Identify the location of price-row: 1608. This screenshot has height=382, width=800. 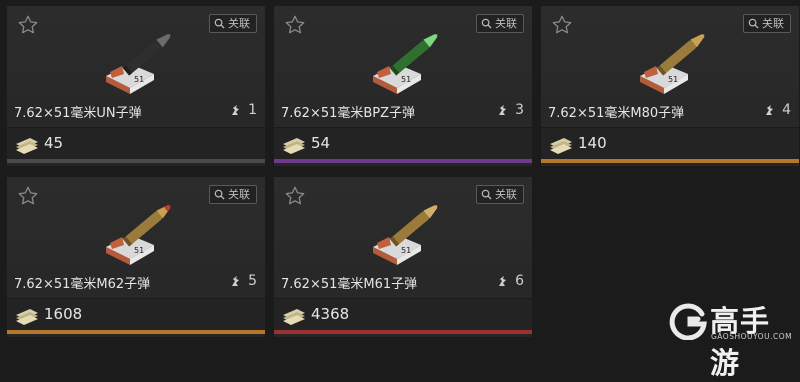
(136, 314).